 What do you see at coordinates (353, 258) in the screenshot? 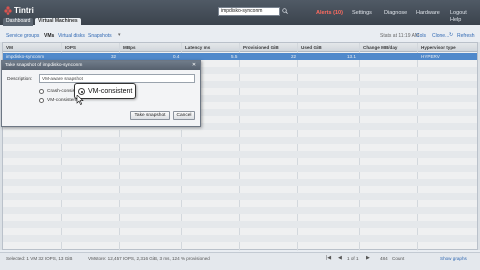
I see `page-indicator: 1 of 1` at bounding box center [353, 258].